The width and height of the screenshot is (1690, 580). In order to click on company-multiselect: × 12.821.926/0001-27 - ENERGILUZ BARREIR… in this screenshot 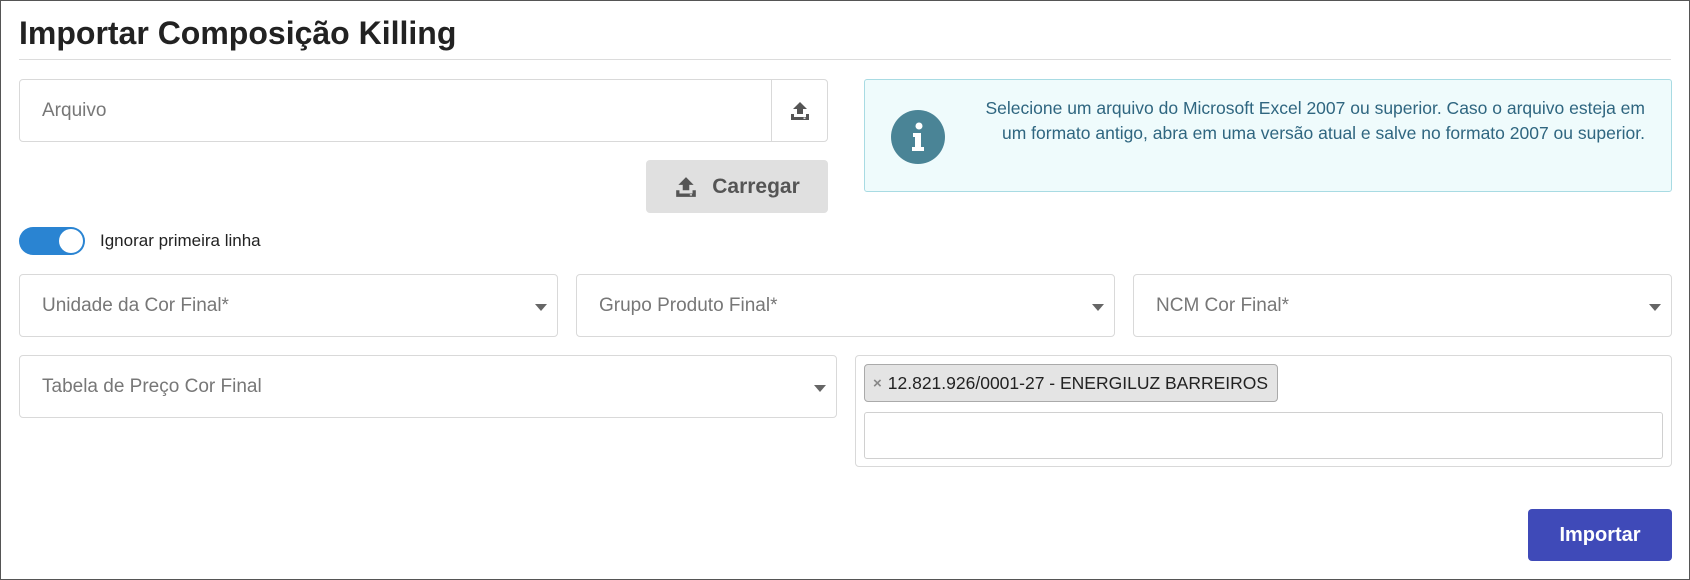, I will do `click(1263, 411)`.